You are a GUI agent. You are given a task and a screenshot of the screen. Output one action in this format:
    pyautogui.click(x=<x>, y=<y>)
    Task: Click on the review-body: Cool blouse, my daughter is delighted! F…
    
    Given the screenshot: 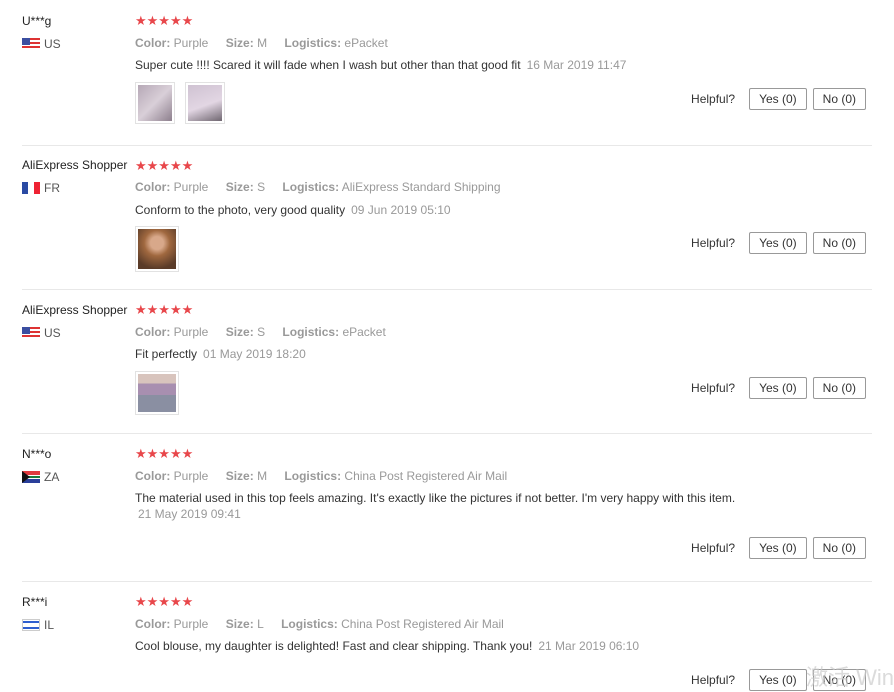 What is the action you would take?
    pyautogui.click(x=334, y=646)
    